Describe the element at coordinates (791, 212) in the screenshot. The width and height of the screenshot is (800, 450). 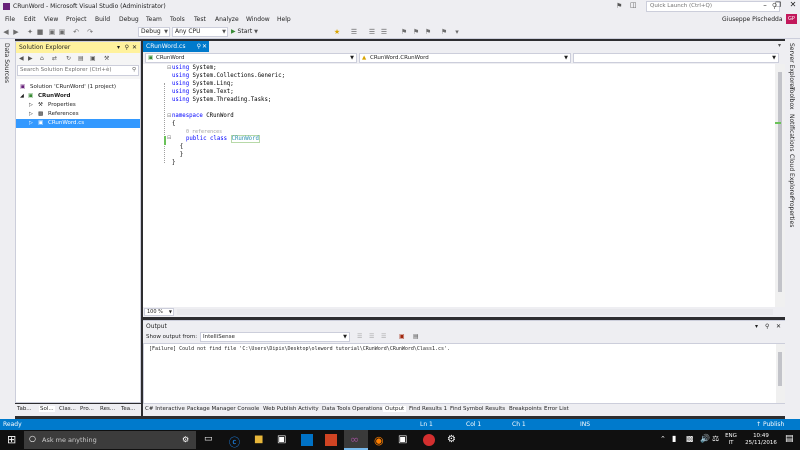
I see `properties-tab: Properties` at that location.